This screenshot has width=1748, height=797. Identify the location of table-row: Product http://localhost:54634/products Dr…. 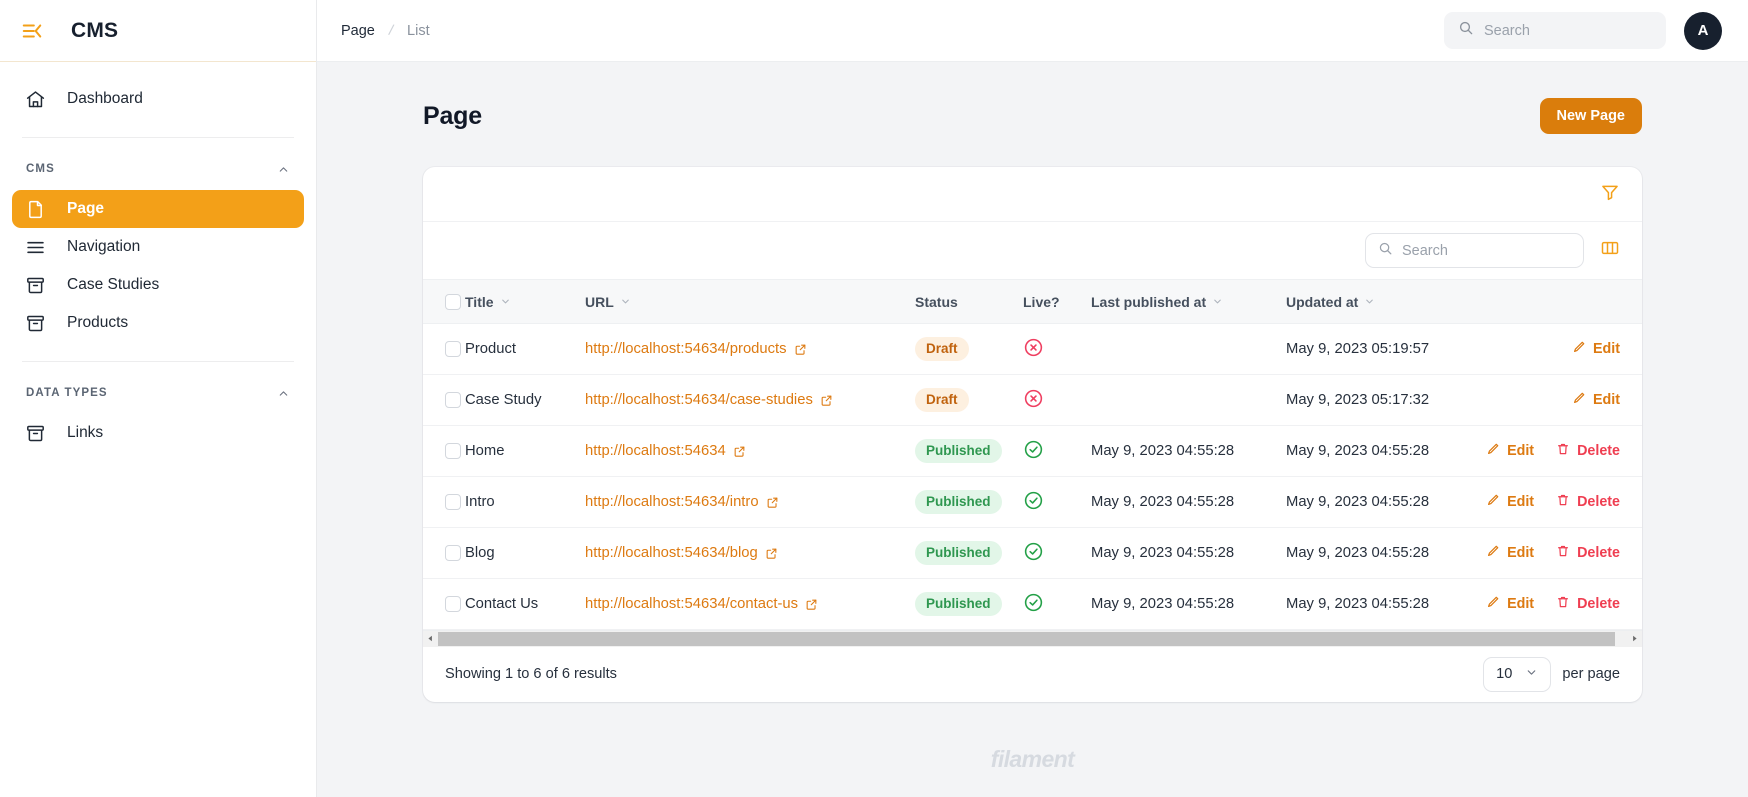
(1032, 349).